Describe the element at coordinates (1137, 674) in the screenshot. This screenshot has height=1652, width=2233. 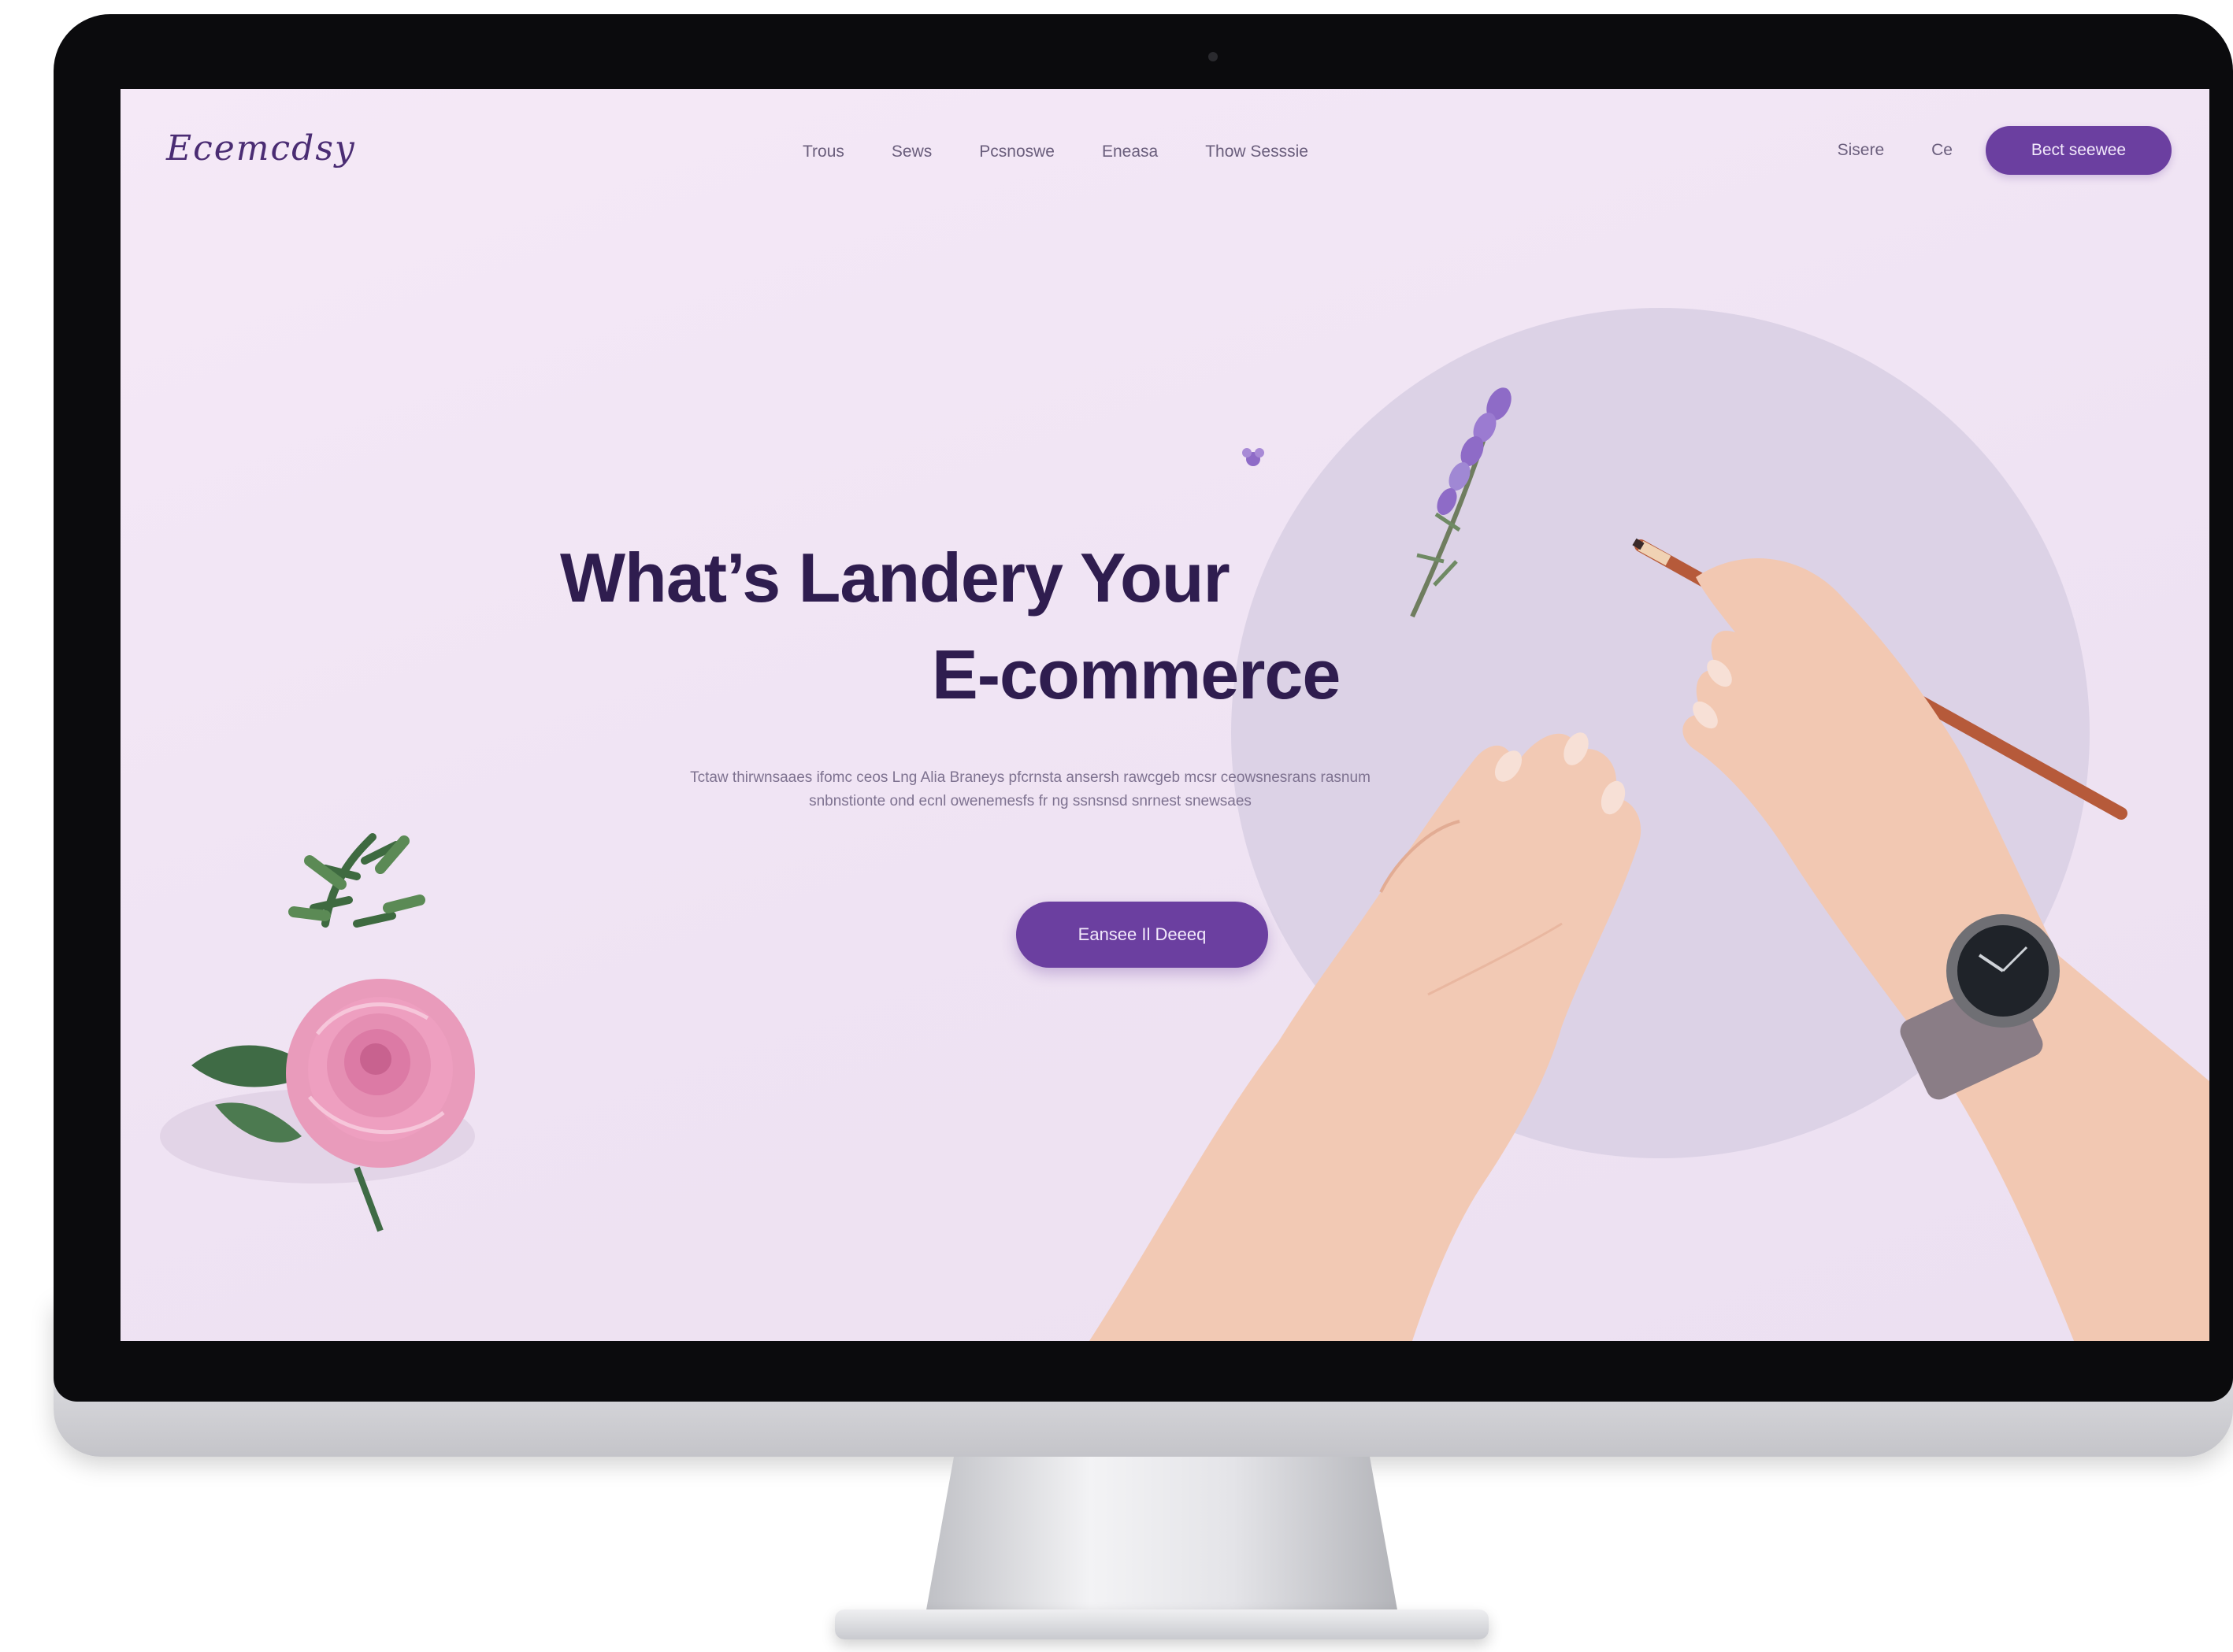
I see `hero-title-line-2: E-commerce` at that location.